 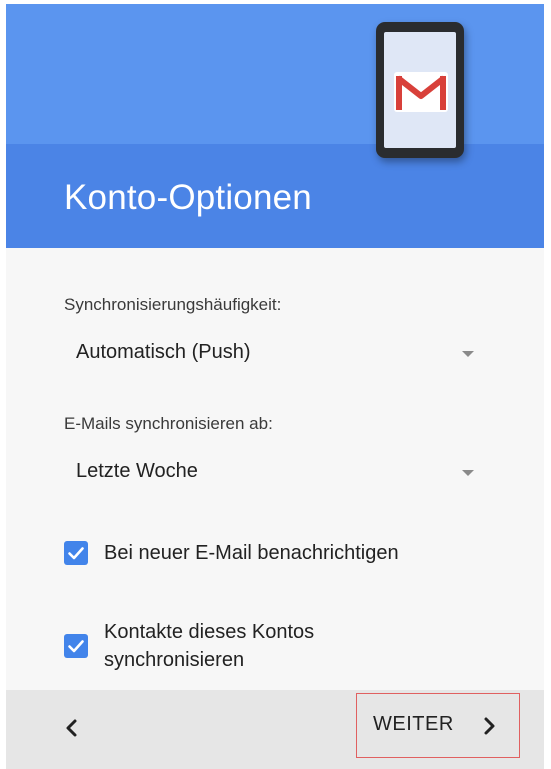 I want to click on notify-checkbox, so click(x=76, y=553).